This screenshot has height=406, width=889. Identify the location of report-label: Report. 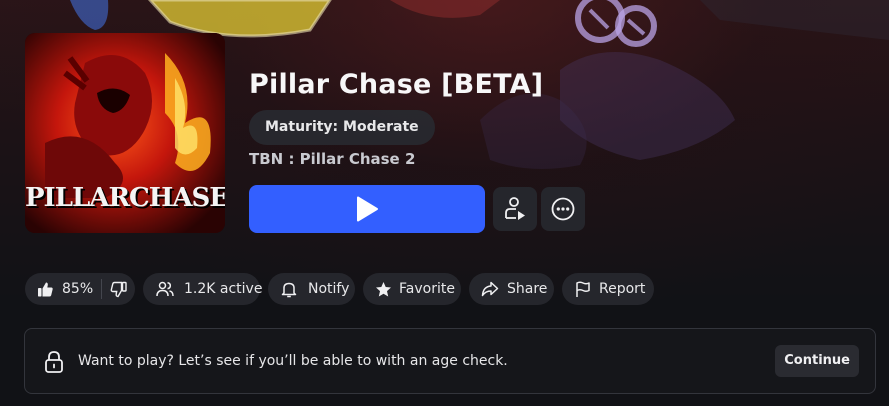
(622, 289).